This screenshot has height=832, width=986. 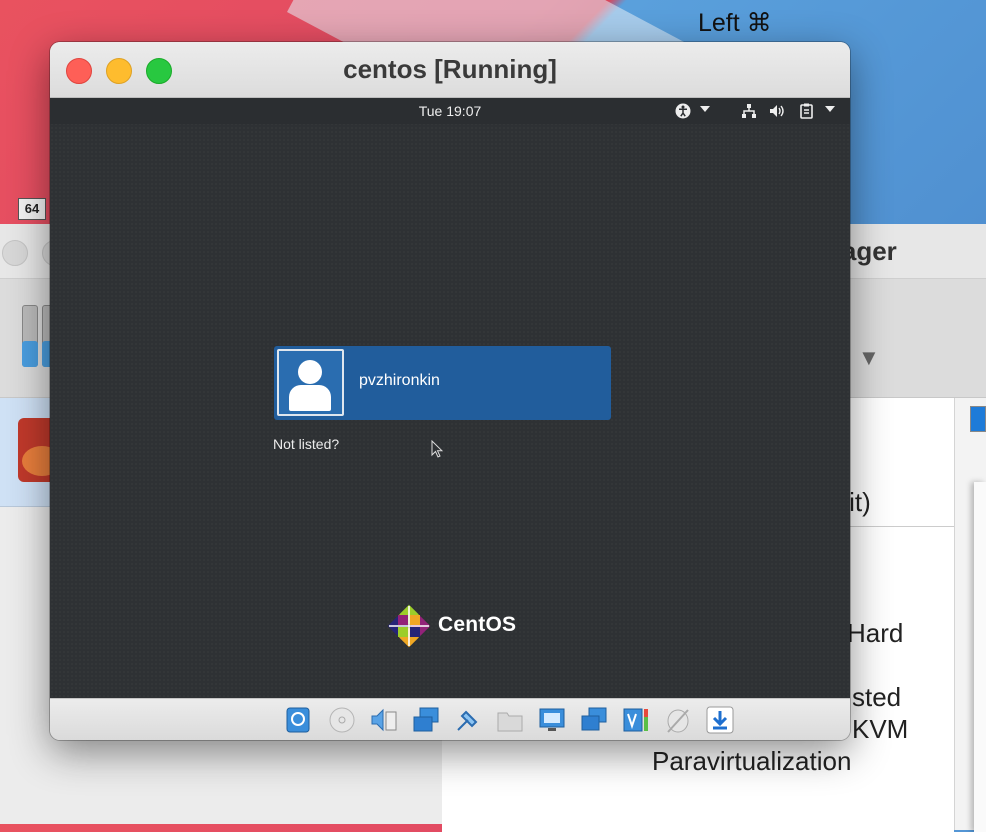 What do you see at coordinates (902, 526) in the screenshot?
I see `details-divider` at bounding box center [902, 526].